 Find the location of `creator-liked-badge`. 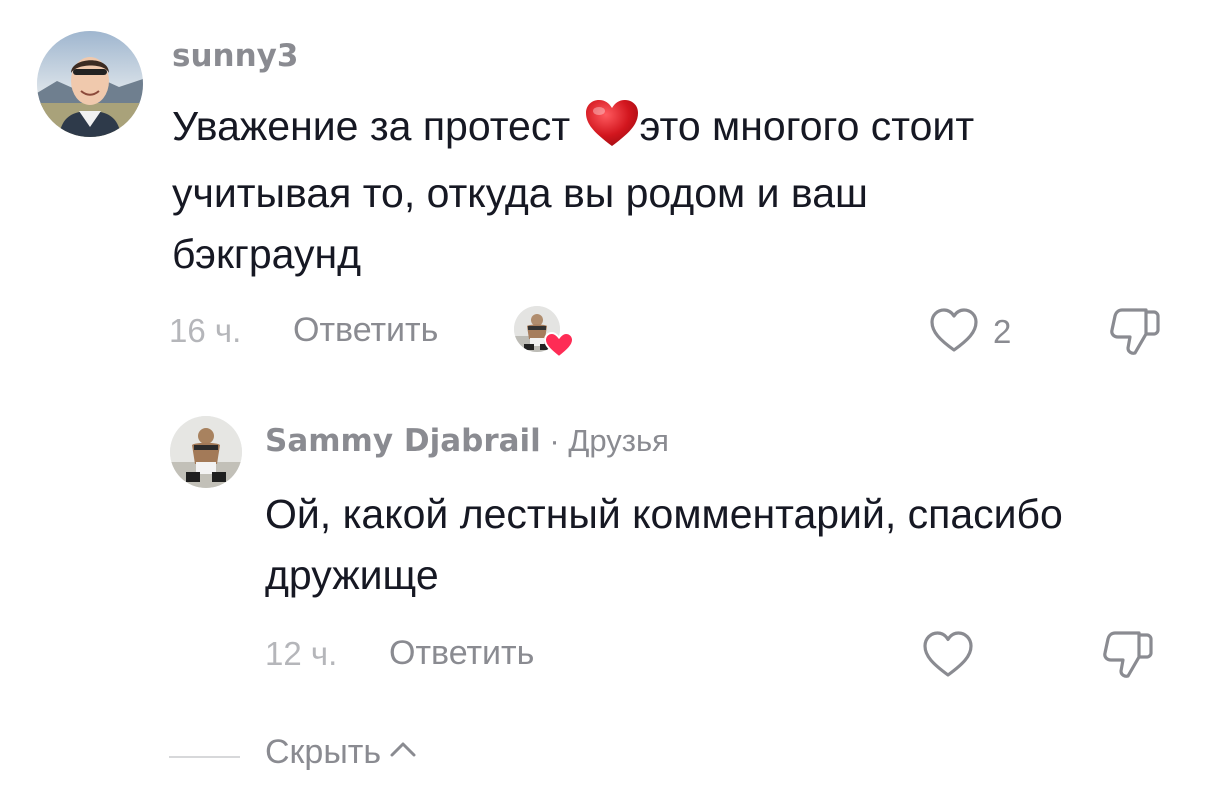

creator-liked-badge is located at coordinates (544, 332).